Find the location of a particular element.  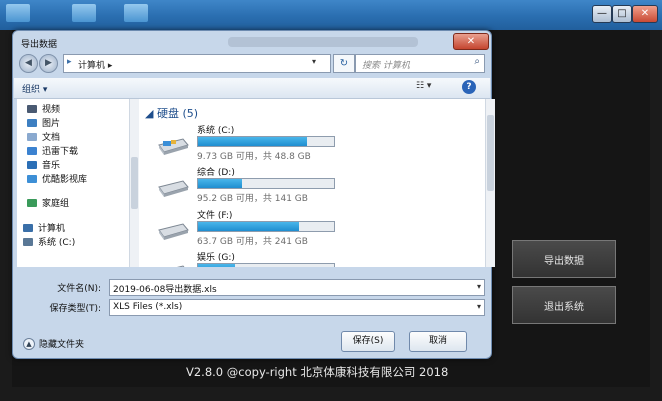

forward-icon: ▶ is located at coordinates (48, 63).